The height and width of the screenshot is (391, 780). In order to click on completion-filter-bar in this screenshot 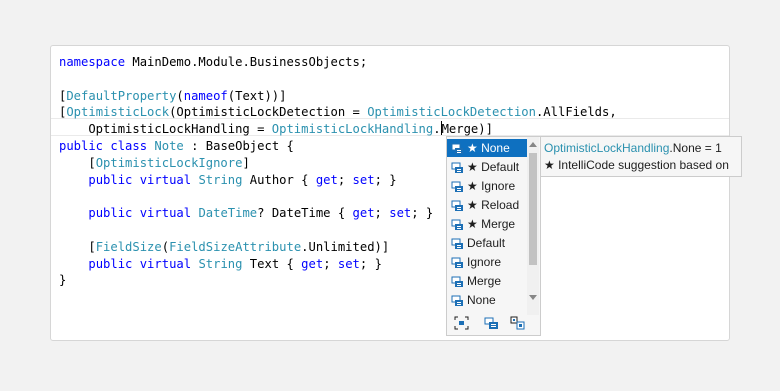, I will do `click(493, 323)`.